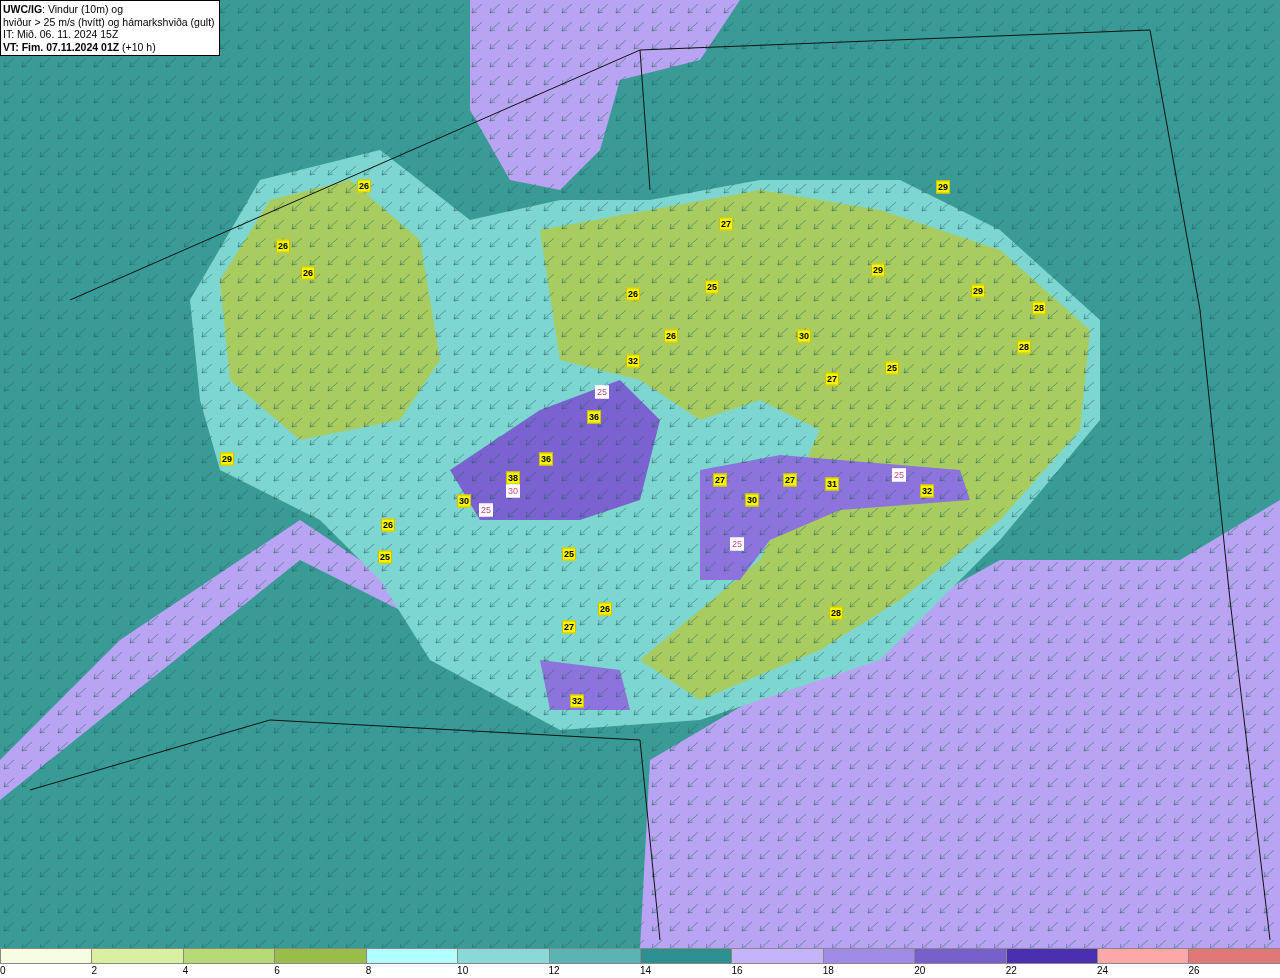 The height and width of the screenshot is (978, 1280). I want to click on contour-value-label: 30, so click(513, 491).